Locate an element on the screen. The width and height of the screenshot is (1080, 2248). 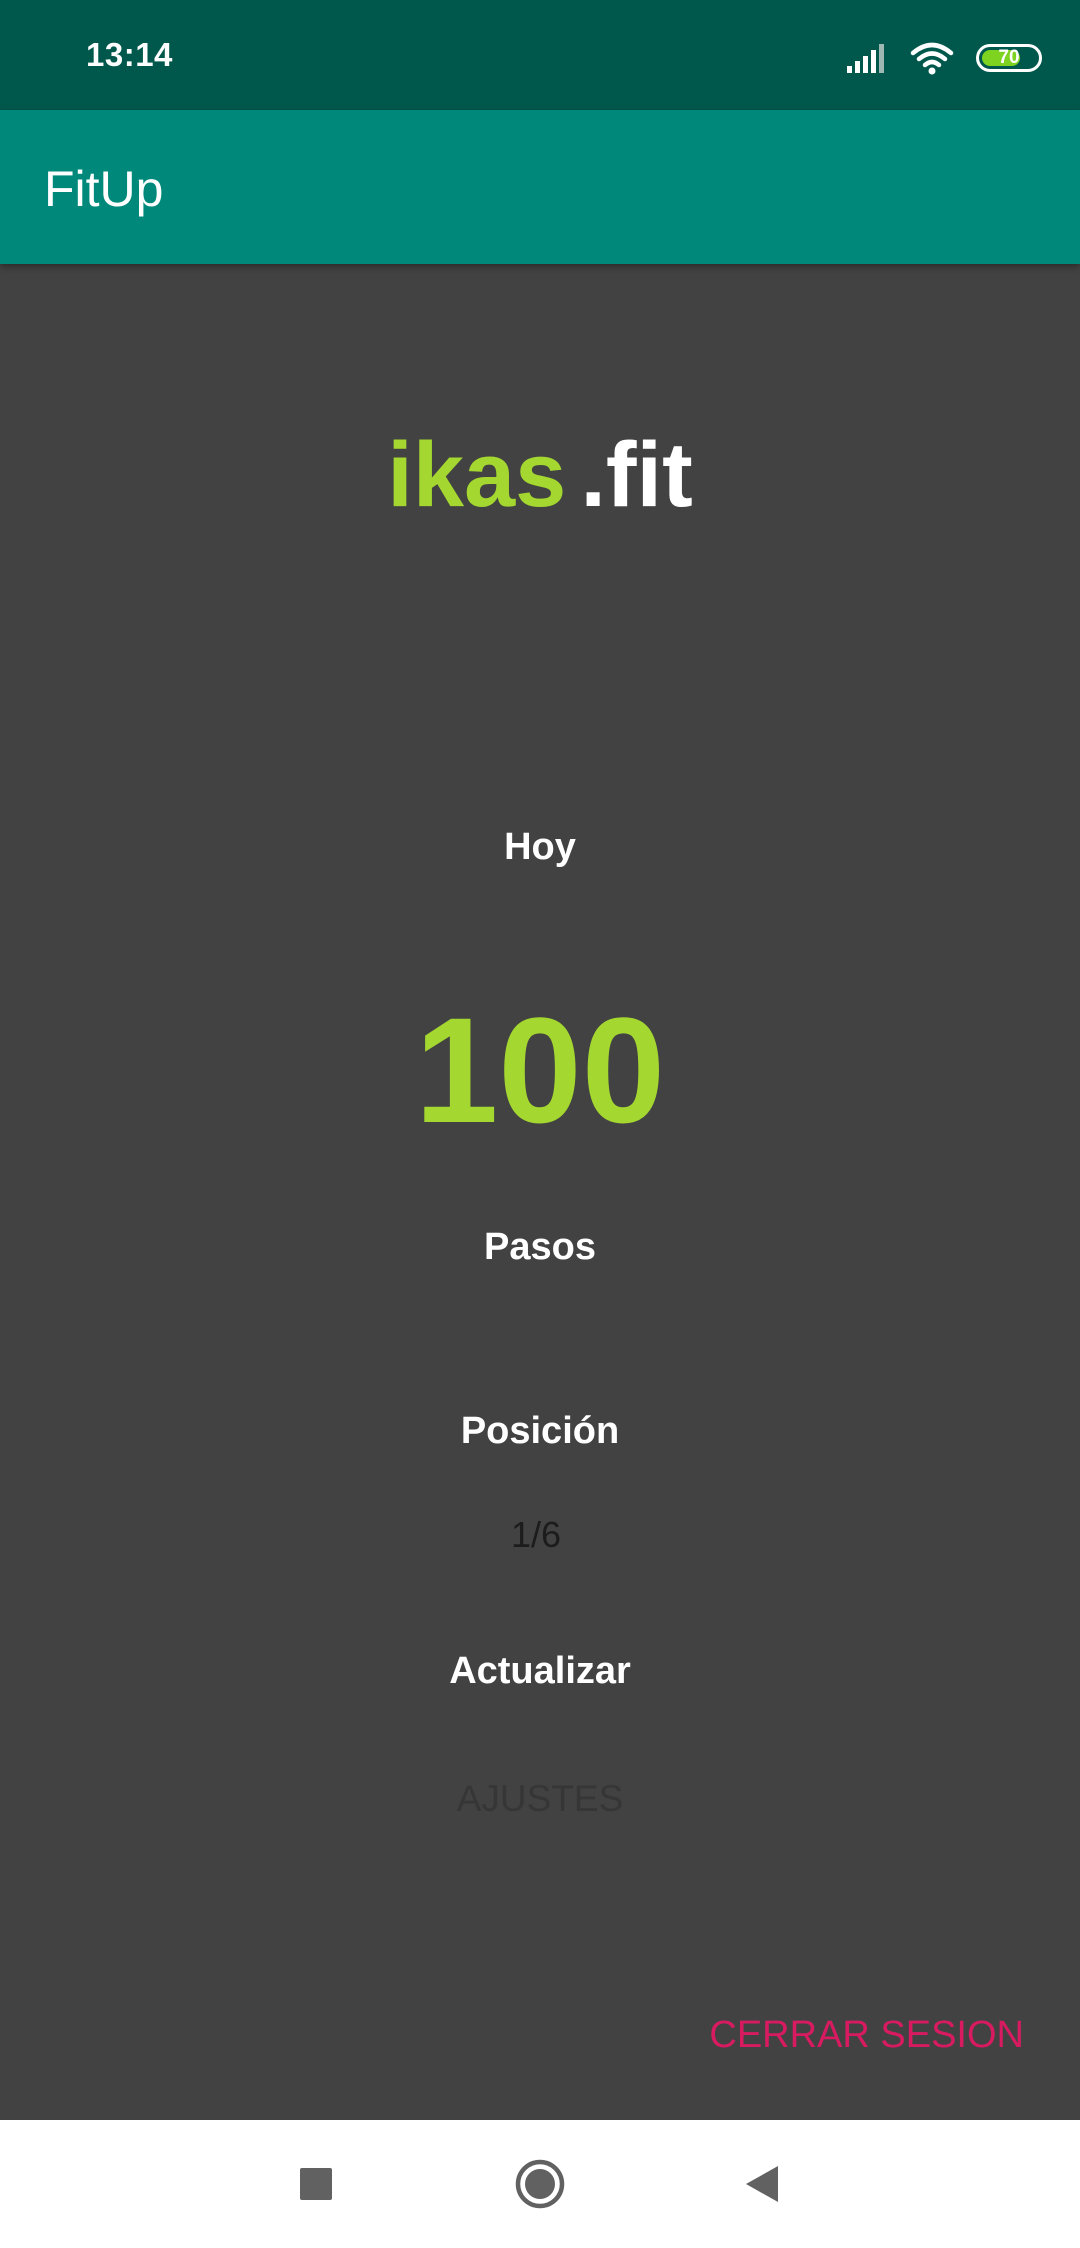
logo: ikas .fit is located at coordinates (540, 475).